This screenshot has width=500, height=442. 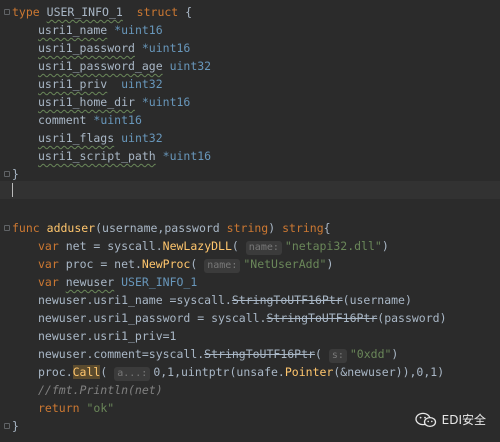 What do you see at coordinates (86, 48) in the screenshot?
I see `field-name: usri1_password` at bounding box center [86, 48].